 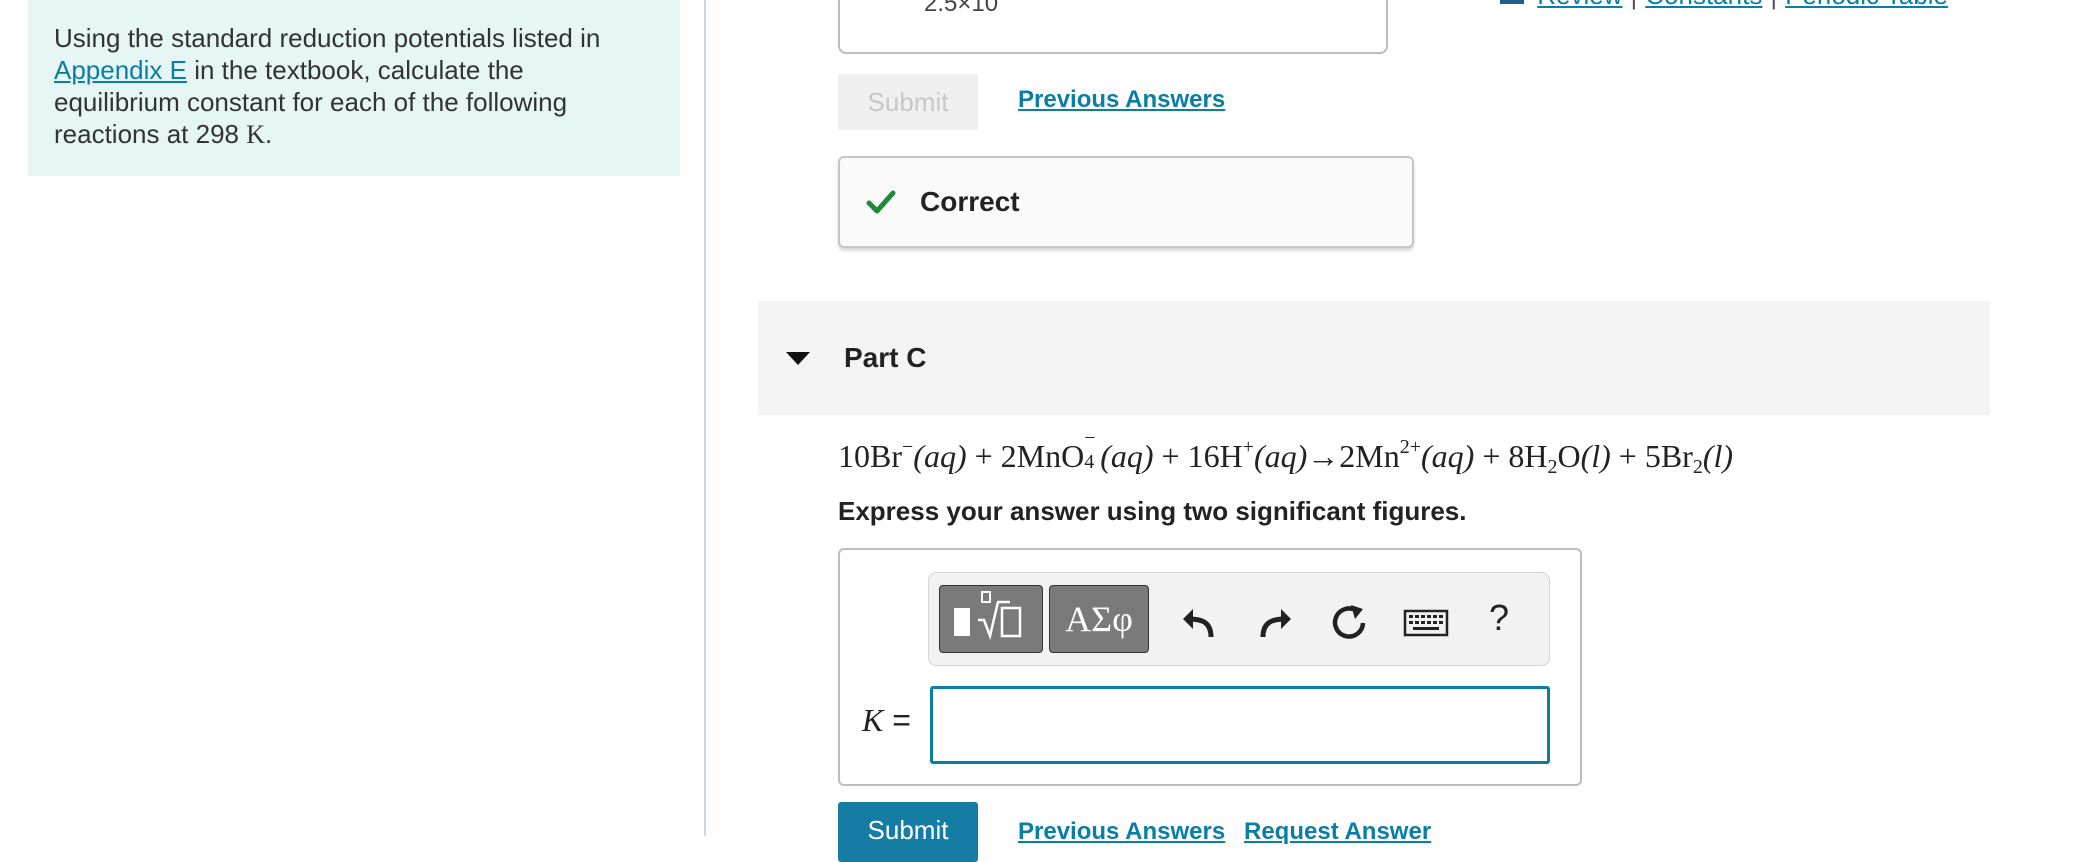 I want to click on math-toolbar: ΑΣφ ?, so click(x=1239, y=619).